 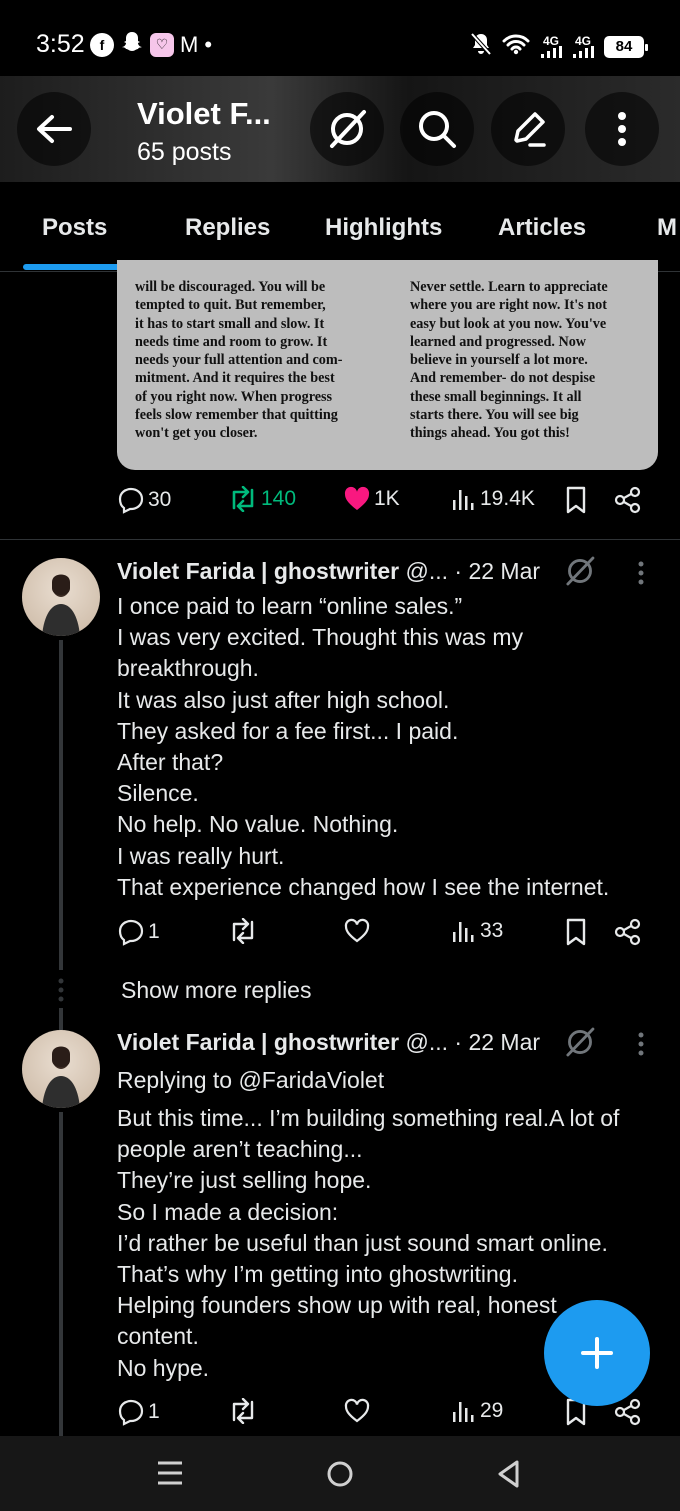 I want to click on reply-button: 30, so click(x=144, y=500).